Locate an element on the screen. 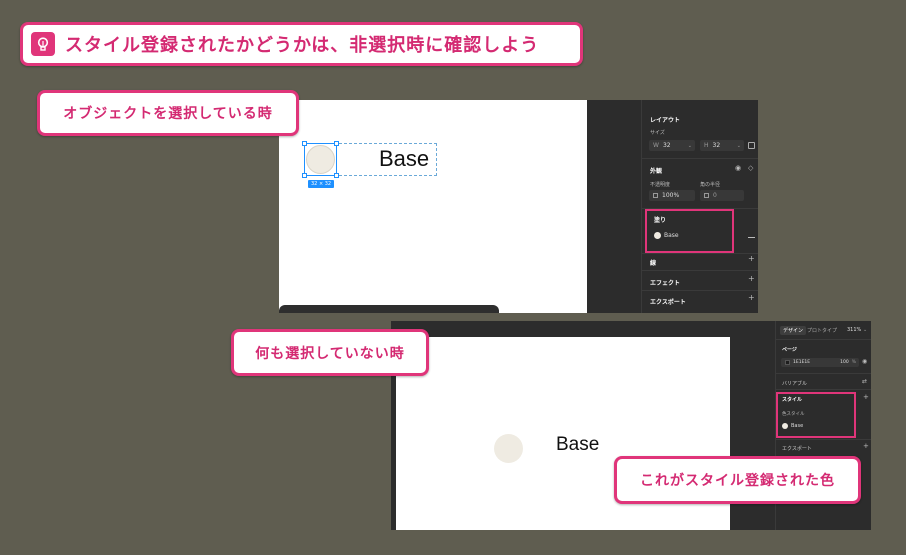 This screenshot has height=555, width=906. height-field: H 32 ⌄ is located at coordinates (722, 145).